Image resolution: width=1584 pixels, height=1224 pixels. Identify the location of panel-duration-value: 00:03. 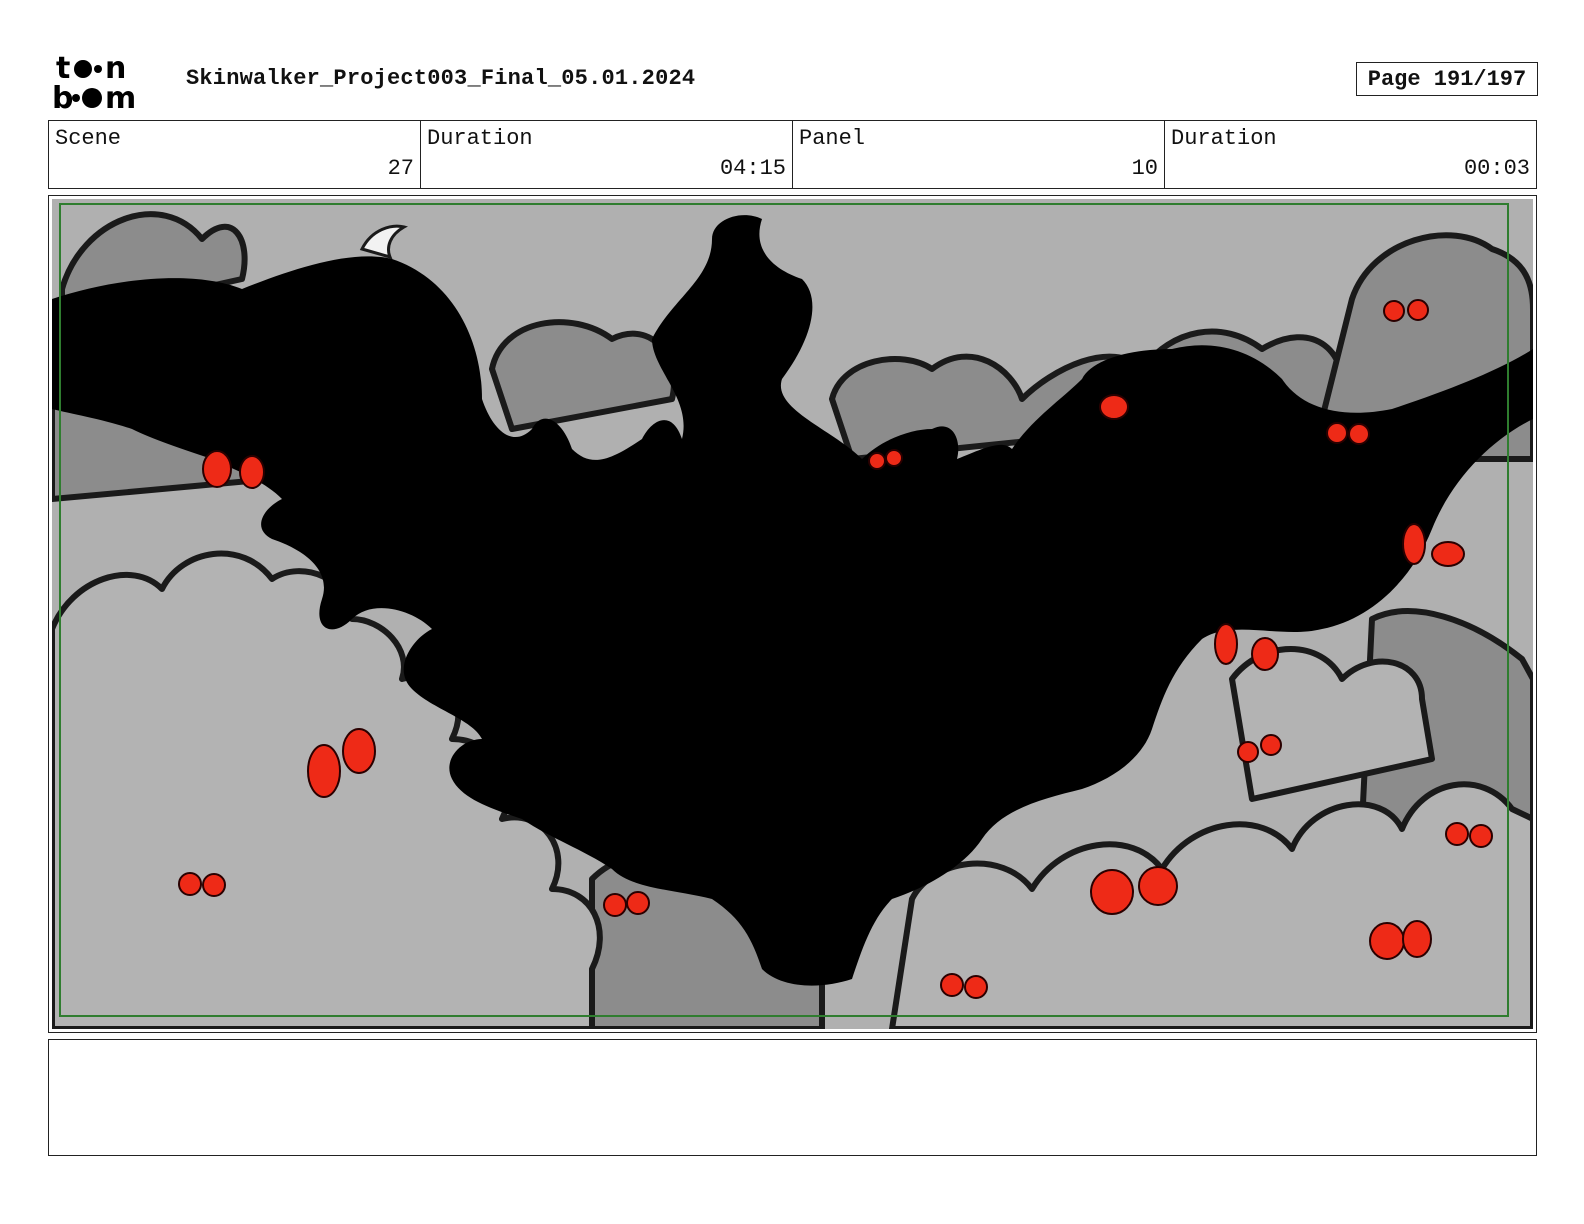
(1496, 168).